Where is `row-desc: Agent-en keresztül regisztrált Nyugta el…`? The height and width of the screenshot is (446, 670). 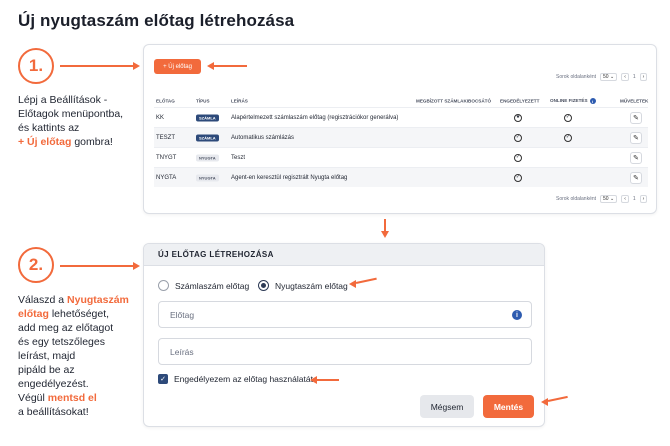 row-desc: Agent-en keresztül regisztrált Nyugta el… is located at coordinates (289, 177).